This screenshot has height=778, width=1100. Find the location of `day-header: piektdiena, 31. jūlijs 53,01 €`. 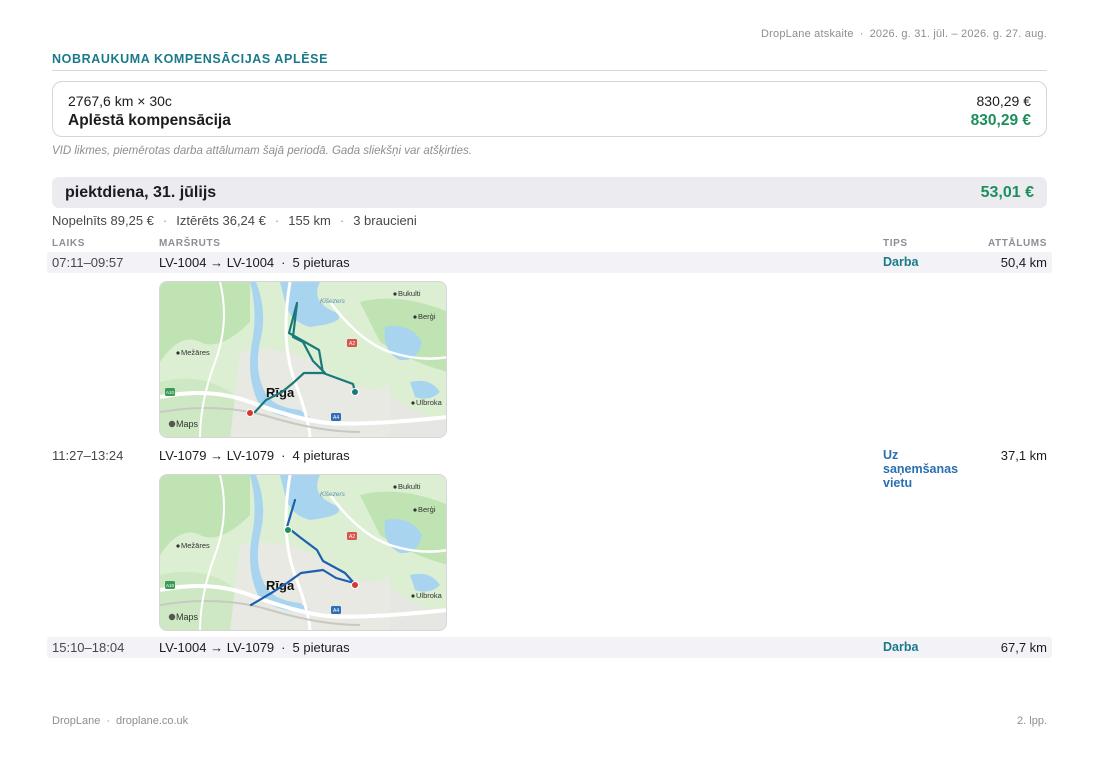

day-header: piektdiena, 31. jūlijs 53,01 € is located at coordinates (549, 192).